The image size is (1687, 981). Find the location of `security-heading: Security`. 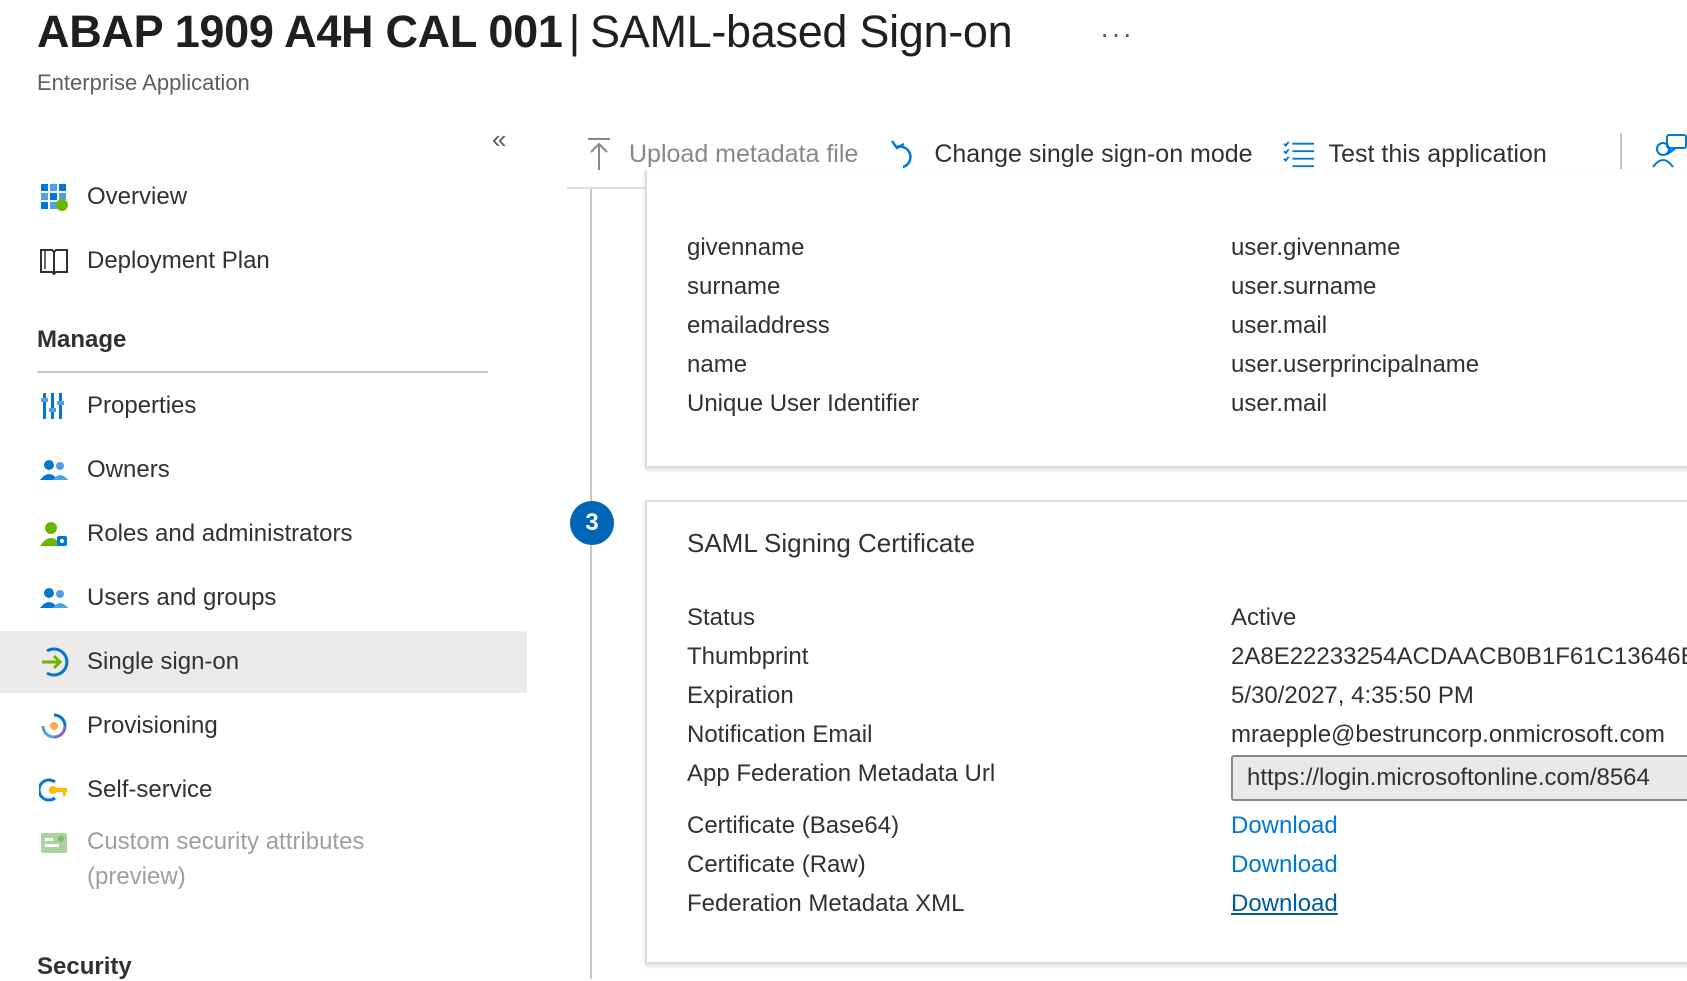

security-heading: Security is located at coordinates (84, 966).